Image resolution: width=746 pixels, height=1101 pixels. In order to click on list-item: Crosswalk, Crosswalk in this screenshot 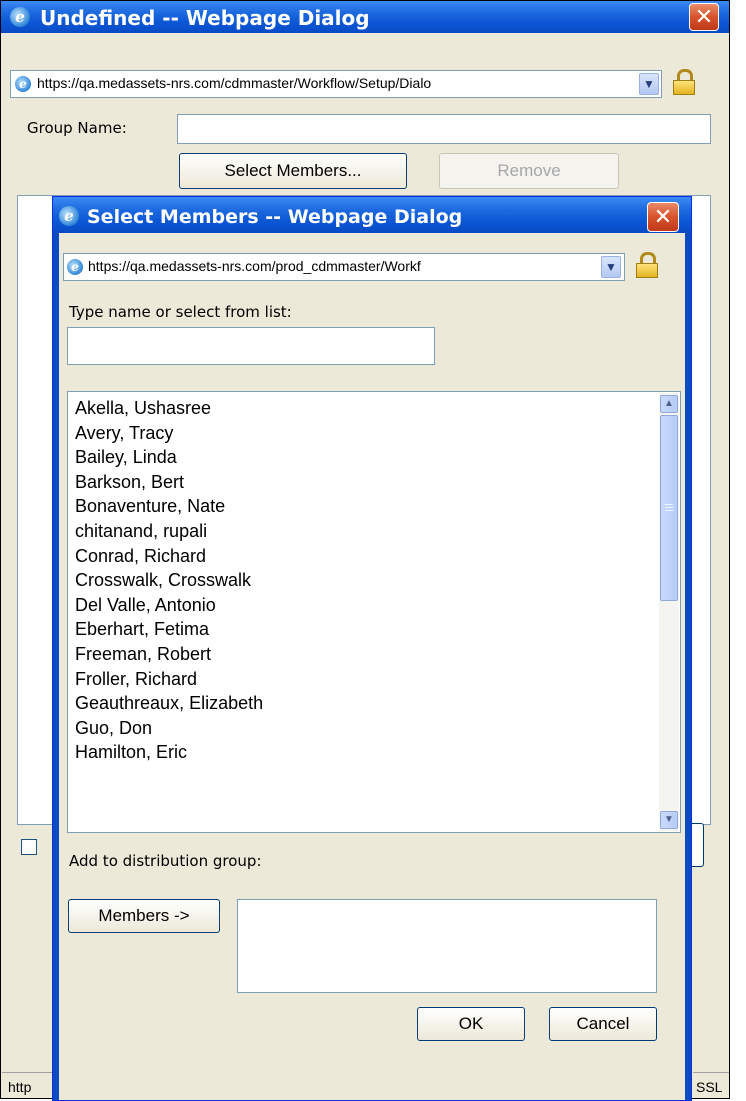, I will do `click(169, 580)`.